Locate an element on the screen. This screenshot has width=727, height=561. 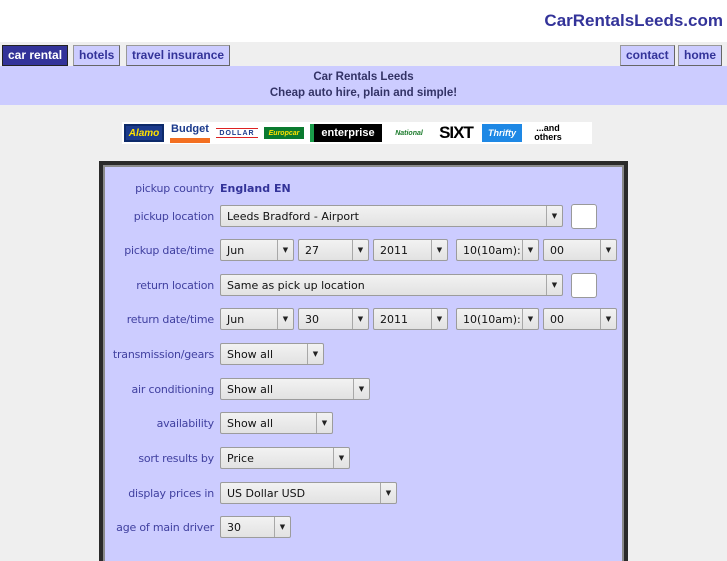
europcar-logo: Europcar is located at coordinates (284, 133).